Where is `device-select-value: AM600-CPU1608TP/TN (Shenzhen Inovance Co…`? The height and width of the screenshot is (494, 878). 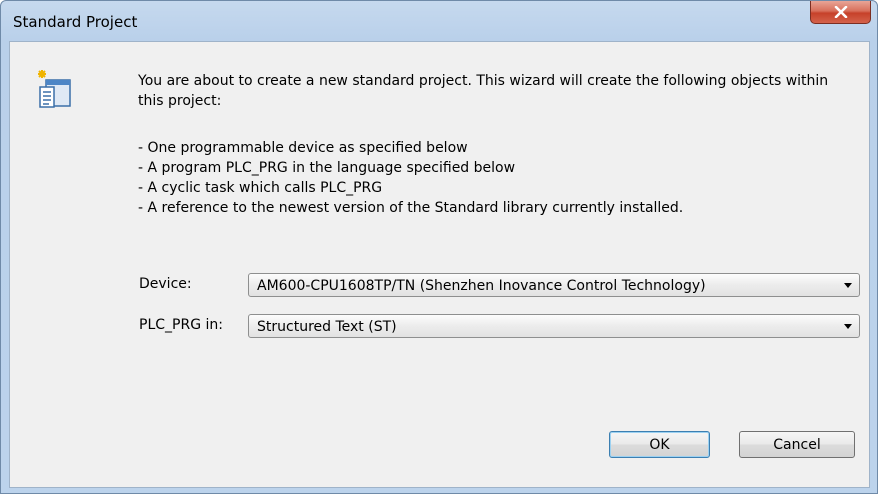 device-select-value: AM600-CPU1608TP/TN (Shenzhen Inovance Co… is located at coordinates (481, 286).